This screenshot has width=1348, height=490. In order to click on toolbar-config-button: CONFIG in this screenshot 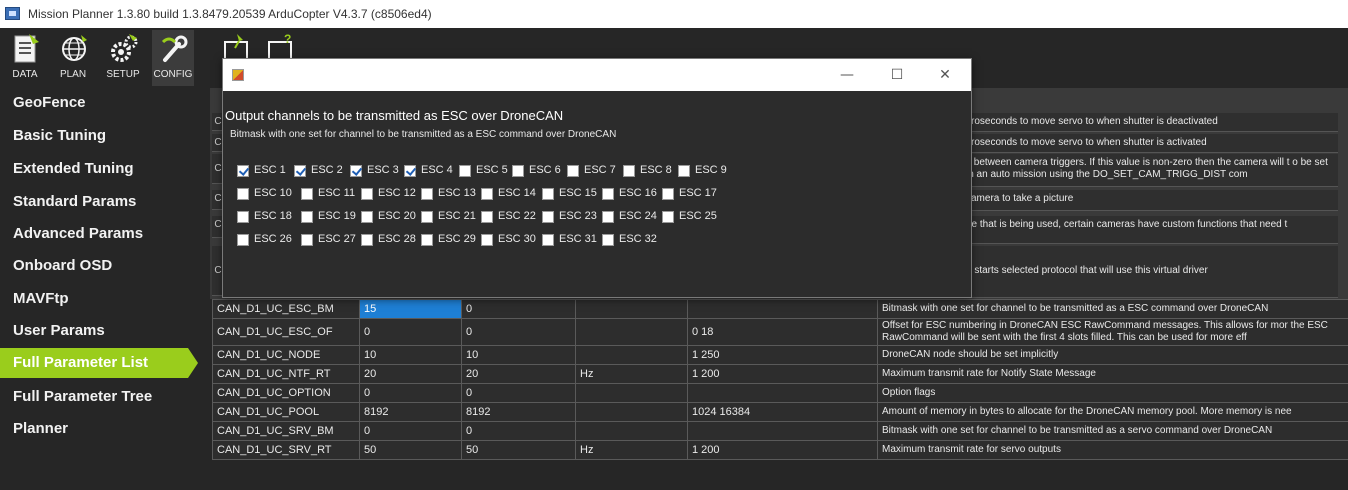, I will do `click(173, 58)`.